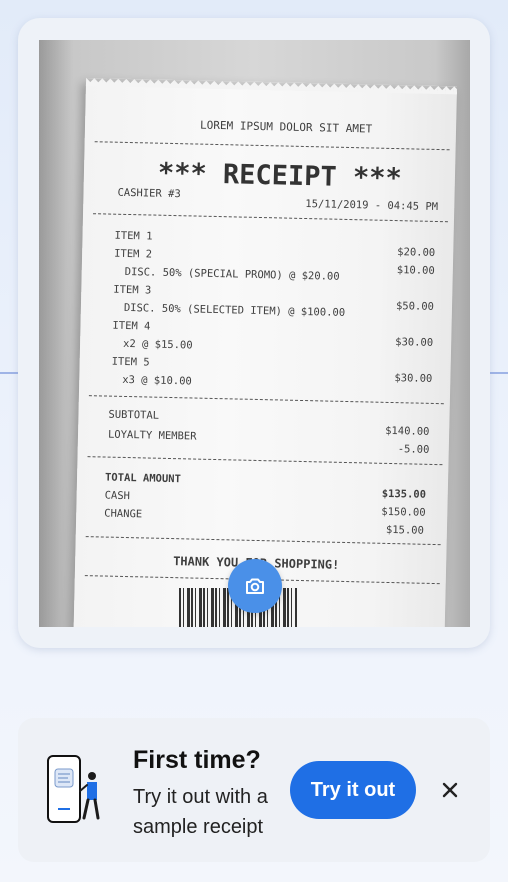 This screenshot has width=508, height=882. Describe the element at coordinates (123, 514) in the screenshot. I see `change-label: CHANGE` at that location.